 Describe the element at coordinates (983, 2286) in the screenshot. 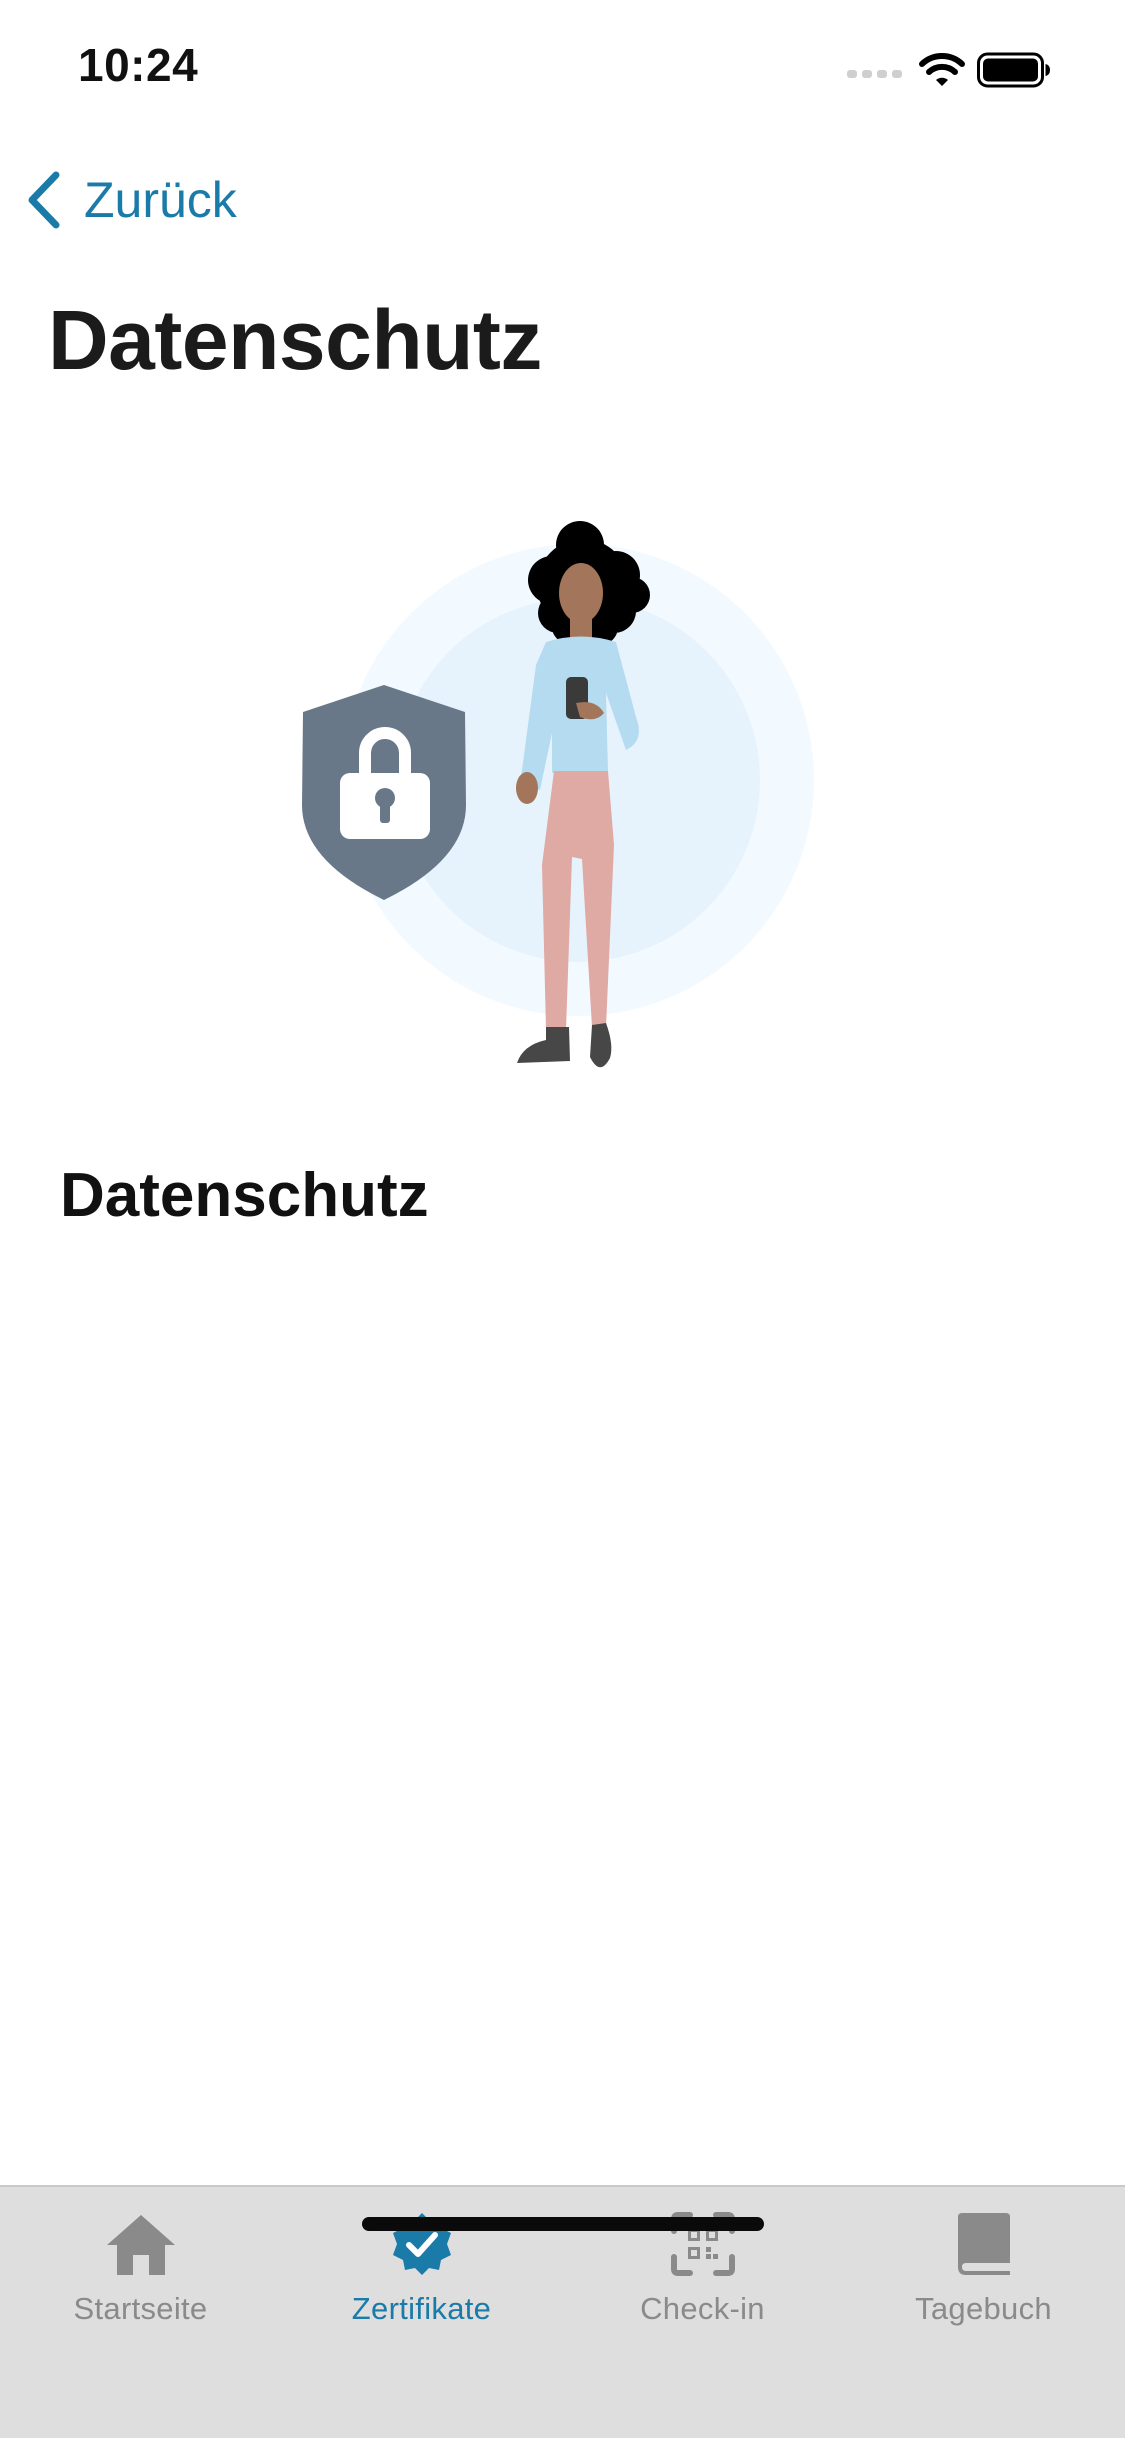

I see `tab-tagebuch: Tagebuch` at that location.